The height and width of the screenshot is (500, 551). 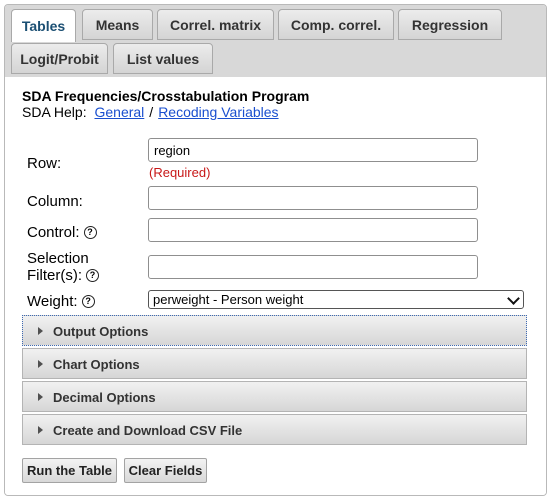 I want to click on program-title: SDA Frequencies/Crosstabulation Program, so click(x=166, y=96).